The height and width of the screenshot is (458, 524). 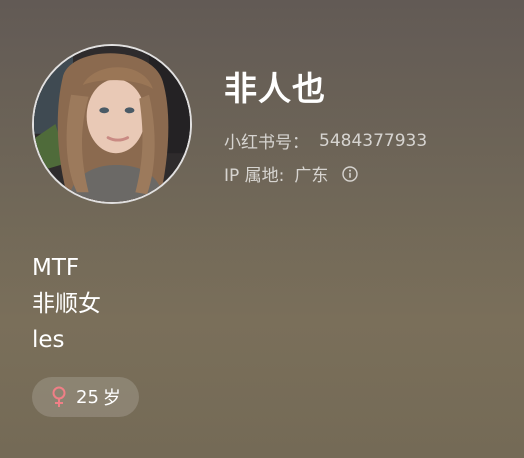 I want to click on gender-age-tag: 25 岁, so click(x=85, y=397).